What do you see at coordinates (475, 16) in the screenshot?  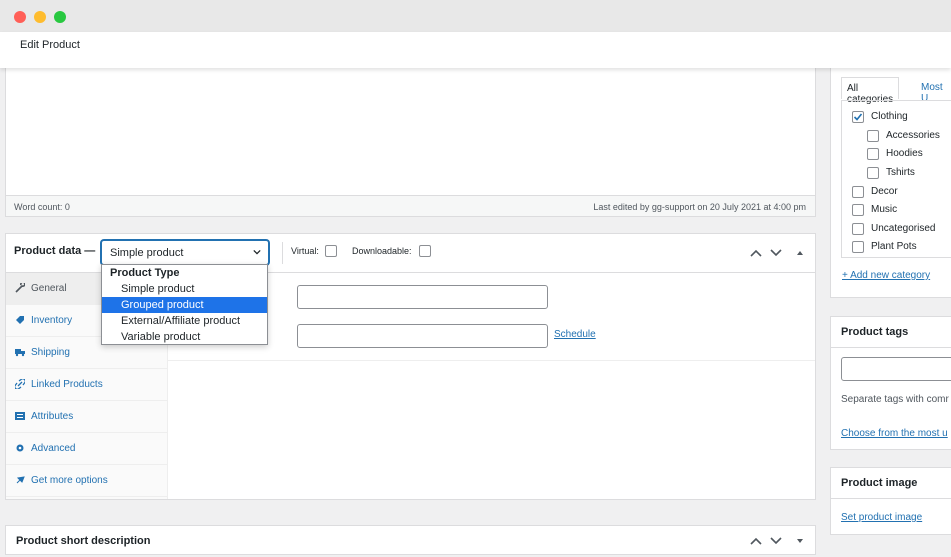 I see `window-titlebar` at bounding box center [475, 16].